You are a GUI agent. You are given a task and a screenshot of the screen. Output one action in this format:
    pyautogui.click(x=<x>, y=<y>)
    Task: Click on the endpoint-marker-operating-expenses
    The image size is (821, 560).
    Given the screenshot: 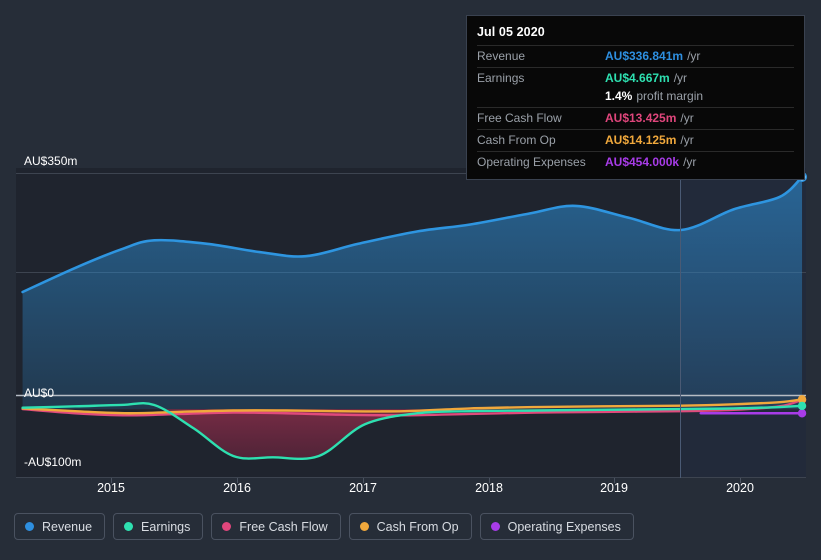 What is the action you would take?
    pyautogui.click(x=802, y=413)
    